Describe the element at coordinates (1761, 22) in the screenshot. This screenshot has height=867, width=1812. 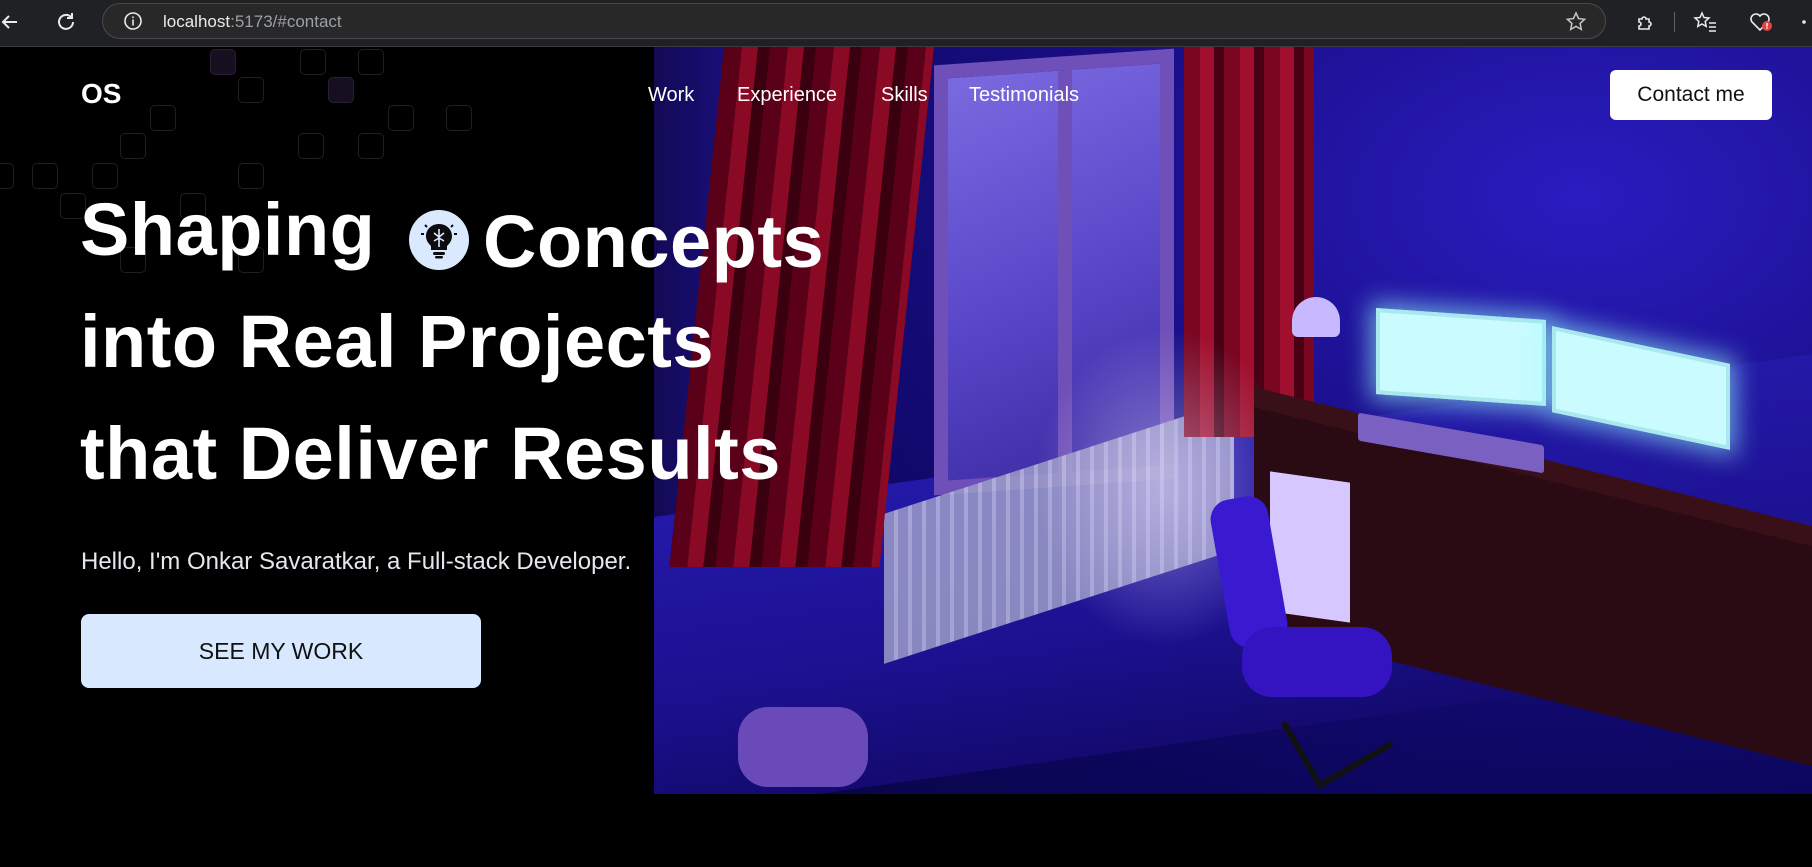
I see `browser-essentials-icon` at that location.